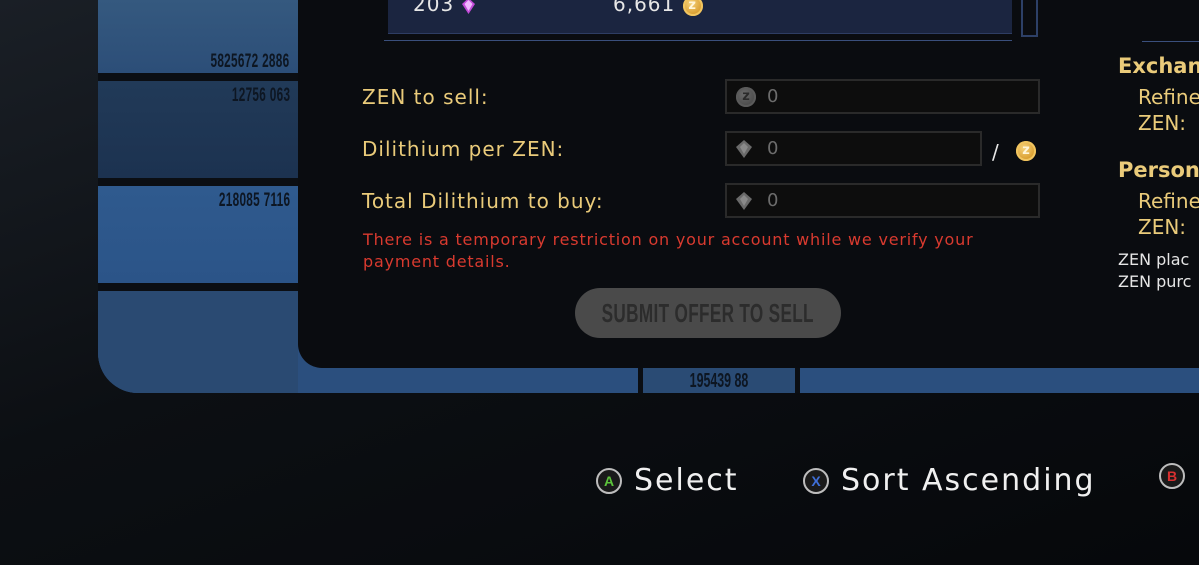 The width and height of the screenshot is (1199, 565). I want to click on list-scrollbar, so click(1029, 18).